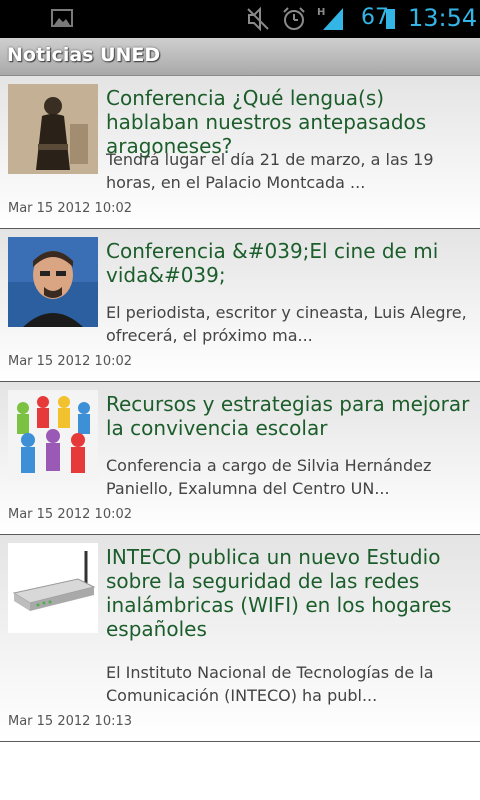 The width and height of the screenshot is (480, 800). Describe the element at coordinates (443, 18) in the screenshot. I see `clock: 13:54` at that location.